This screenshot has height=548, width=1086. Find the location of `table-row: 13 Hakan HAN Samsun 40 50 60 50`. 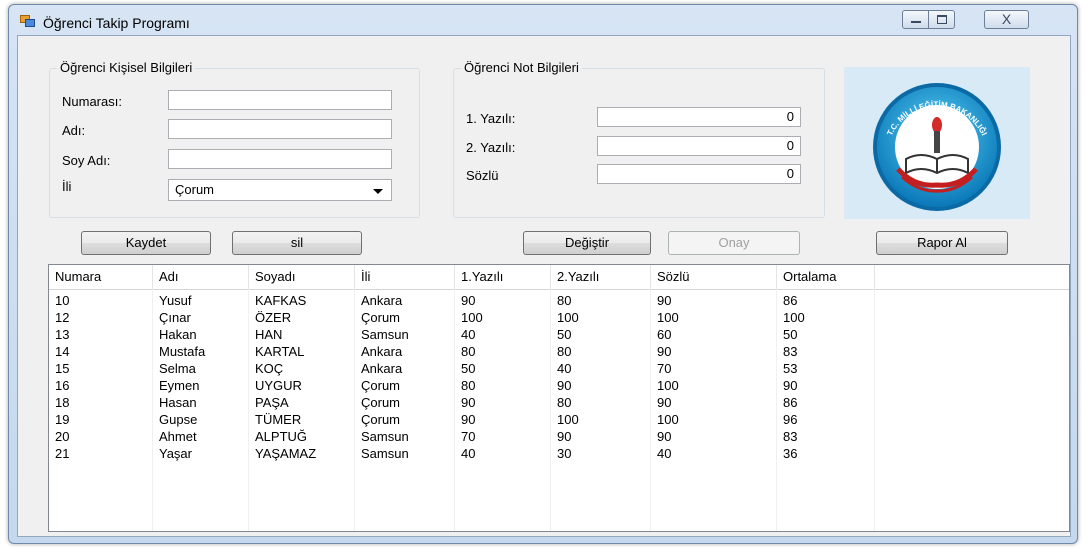

table-row: 13 Hakan HAN Samsun 40 50 60 50 is located at coordinates (559, 334).